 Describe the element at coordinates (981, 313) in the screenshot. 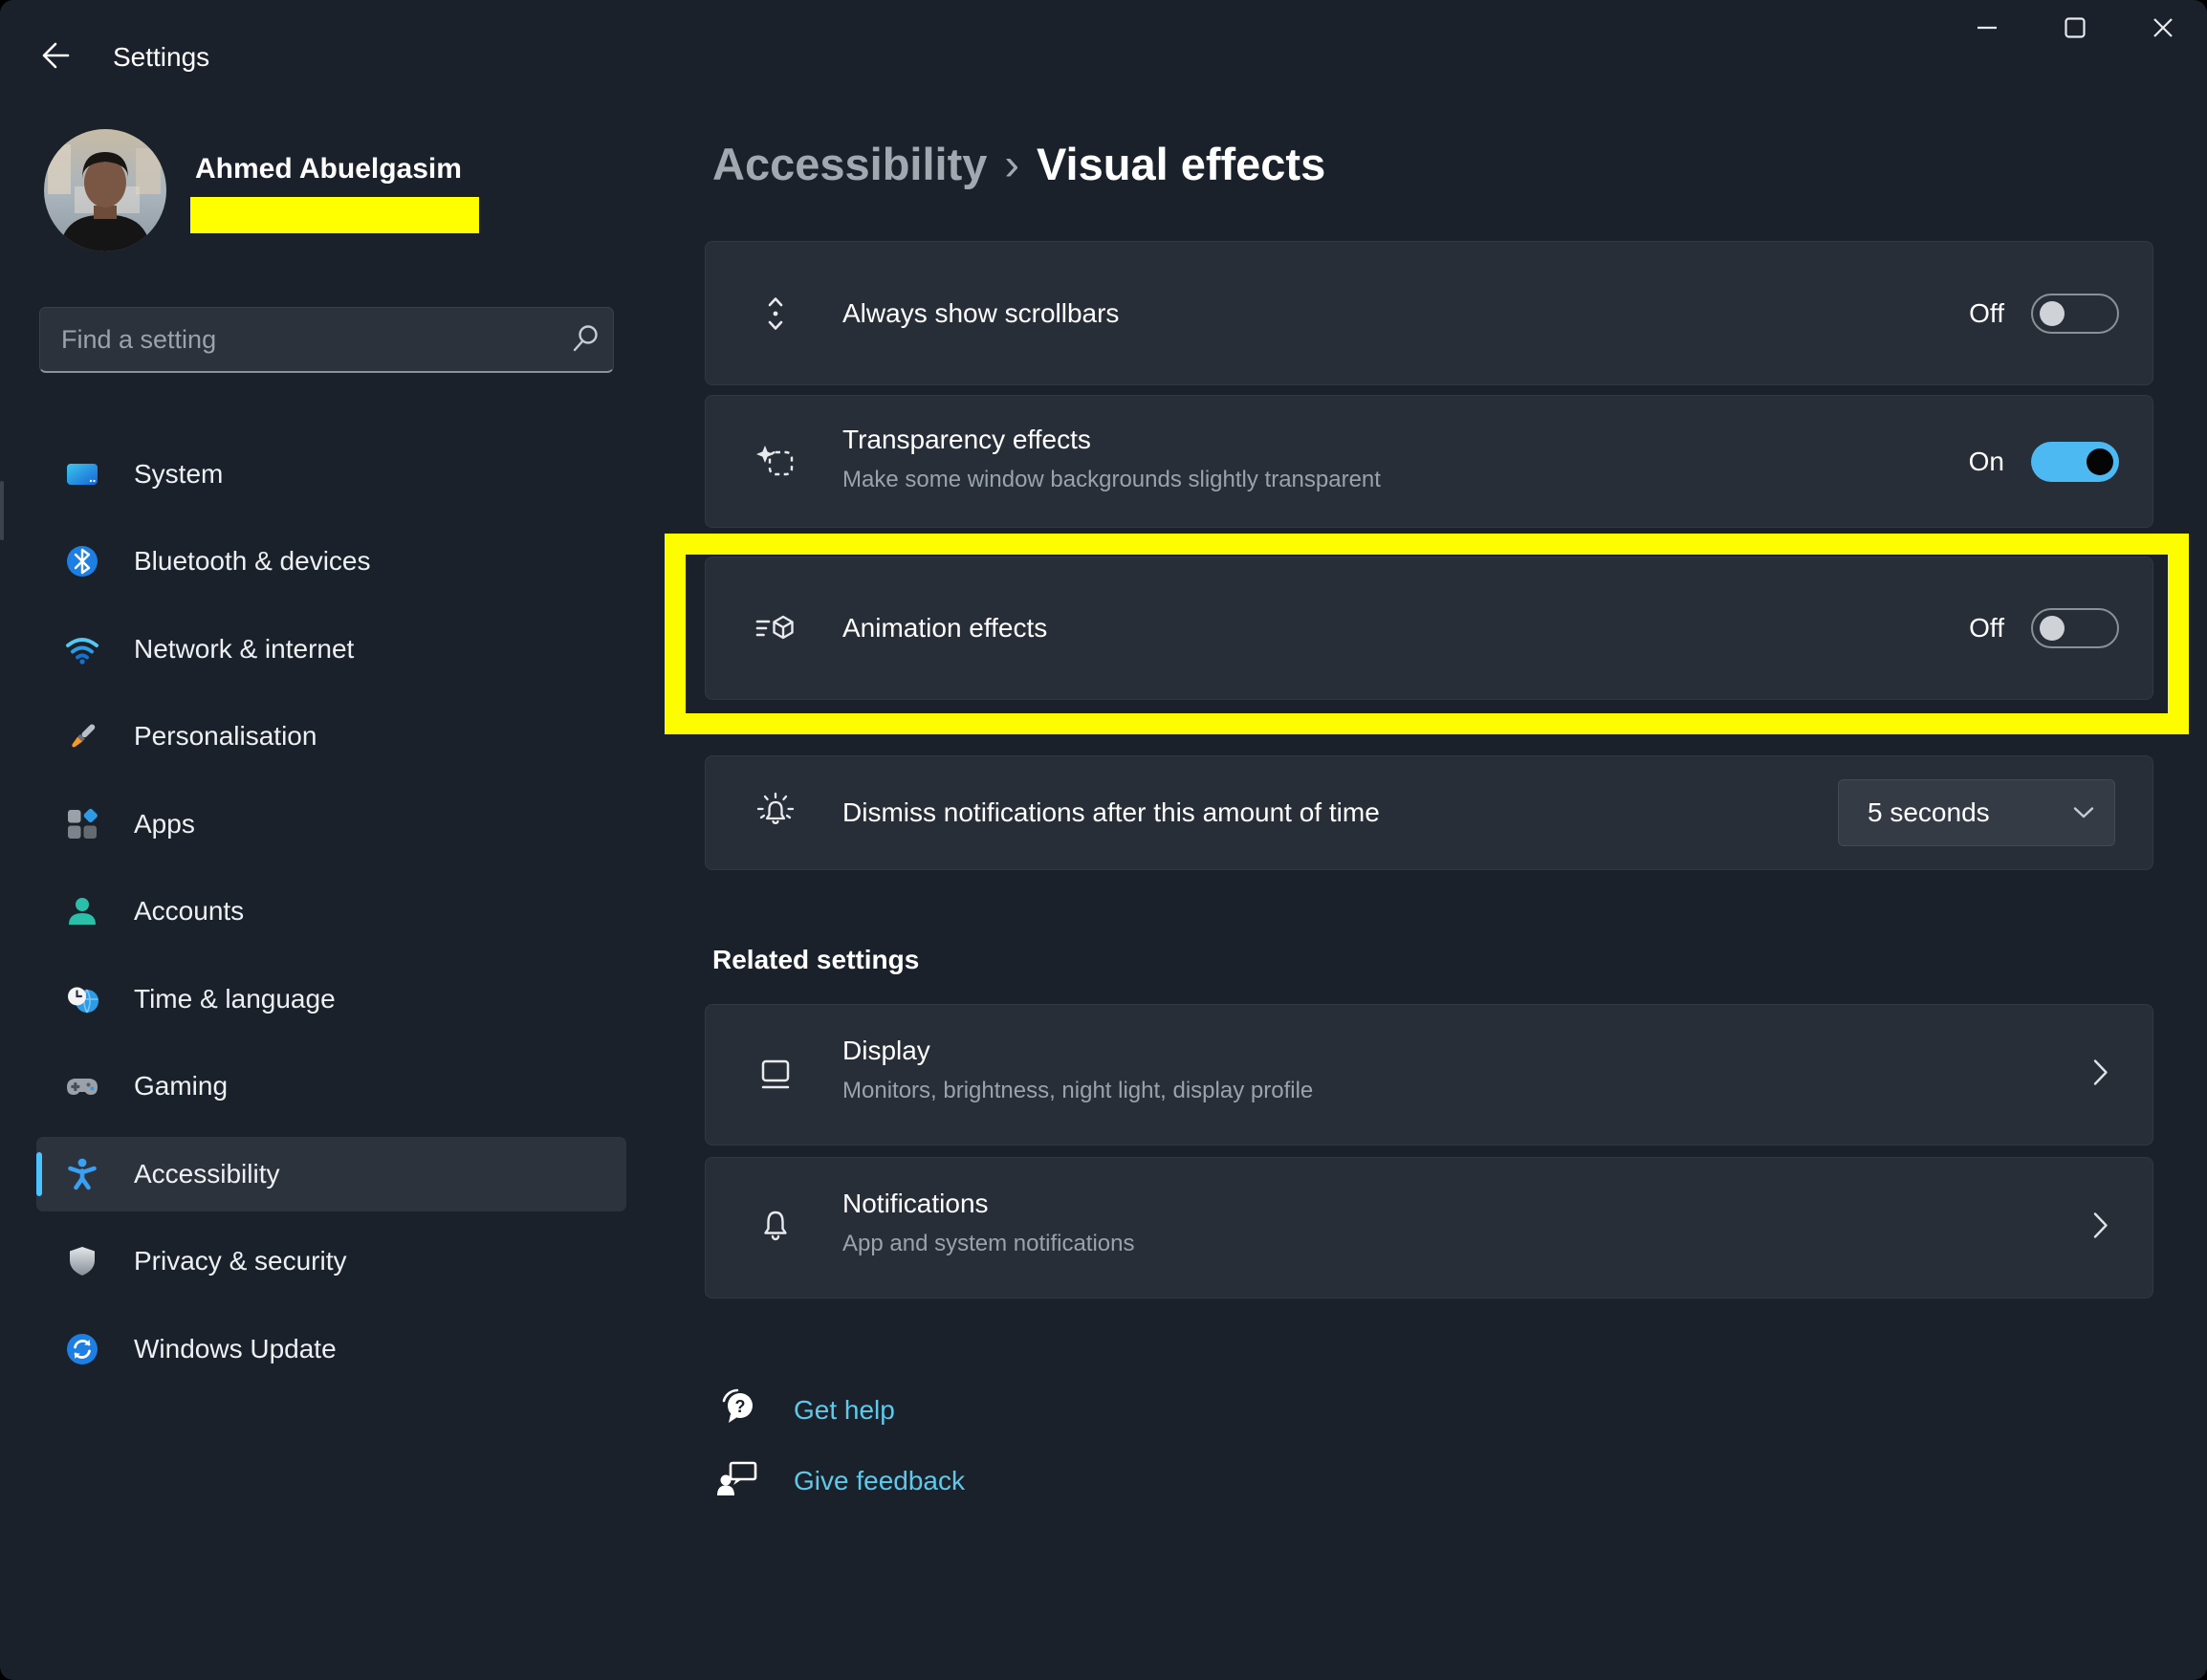

I see `setting-title: Always show scrollbars` at that location.